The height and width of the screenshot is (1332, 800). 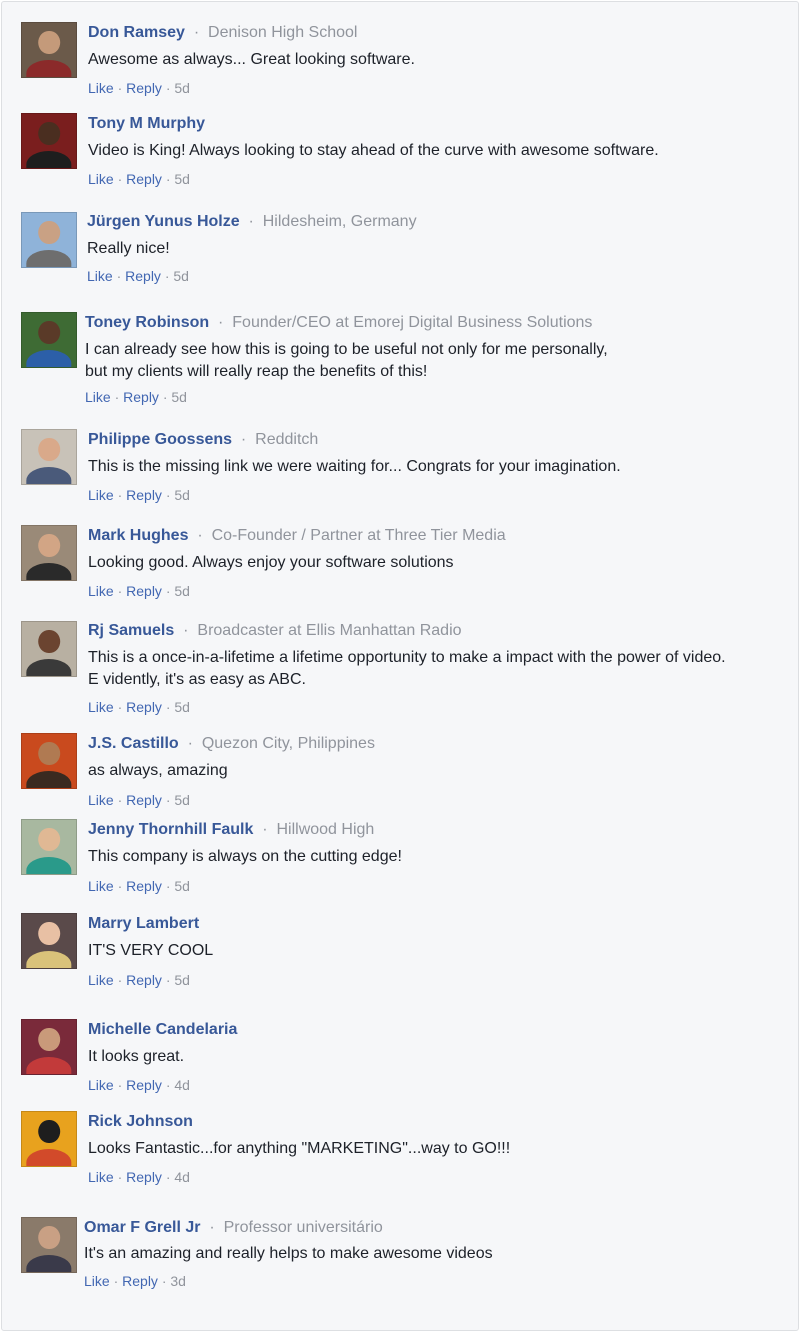 I want to click on comment-actions: Like · Reply · 3d, so click(x=135, y=1281).